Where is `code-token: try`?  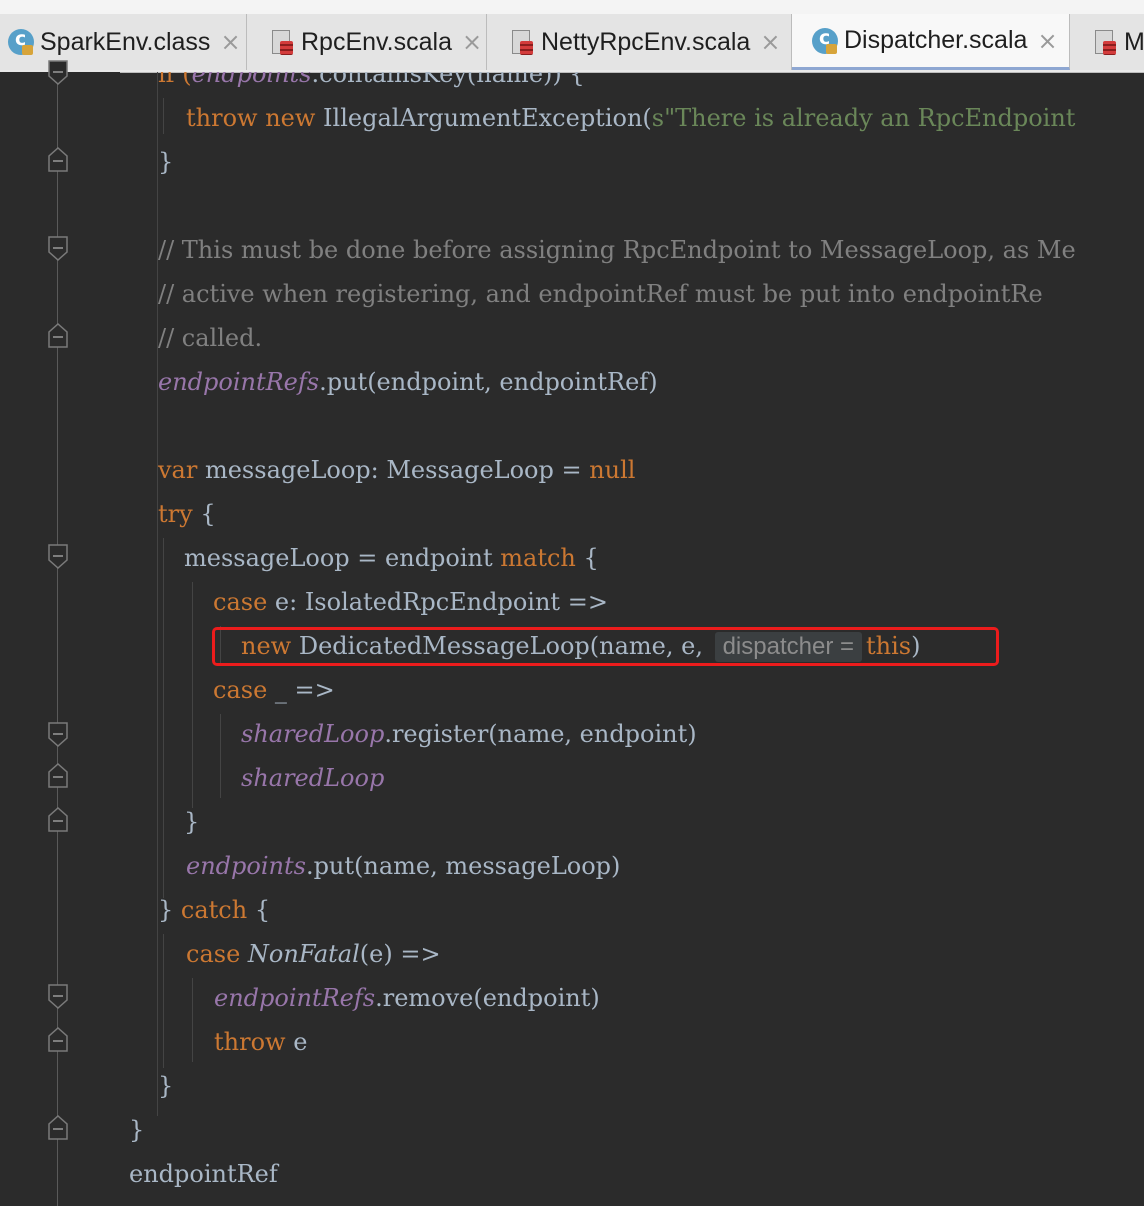
code-token: try is located at coordinates (175, 514).